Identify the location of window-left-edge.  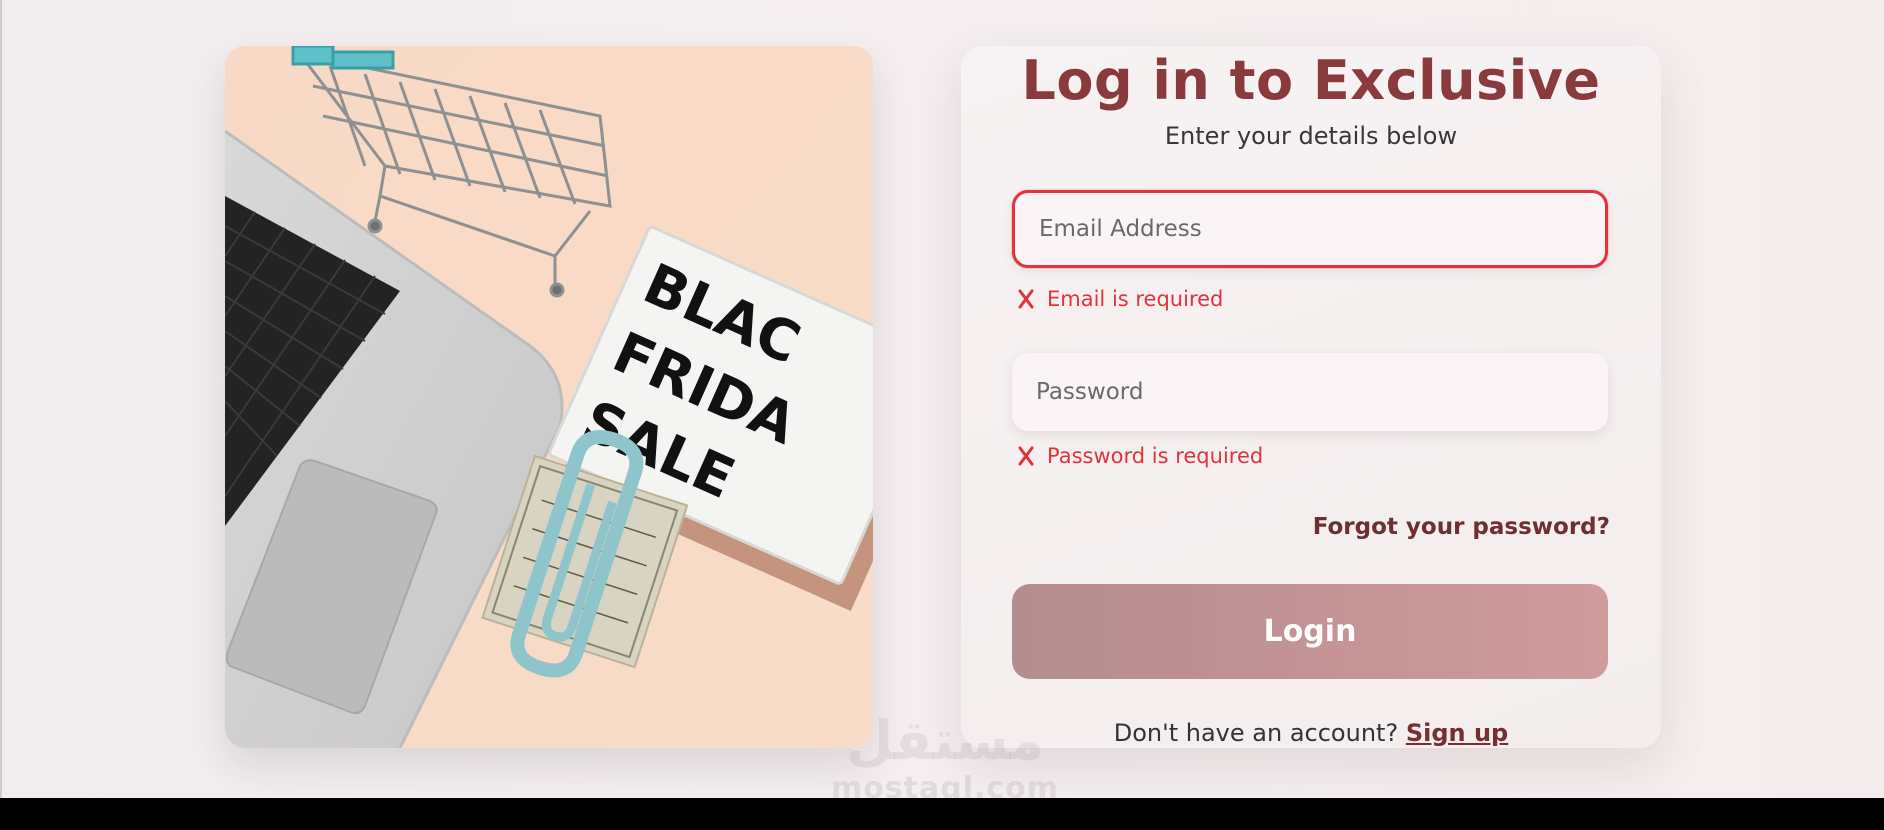
(1, 399).